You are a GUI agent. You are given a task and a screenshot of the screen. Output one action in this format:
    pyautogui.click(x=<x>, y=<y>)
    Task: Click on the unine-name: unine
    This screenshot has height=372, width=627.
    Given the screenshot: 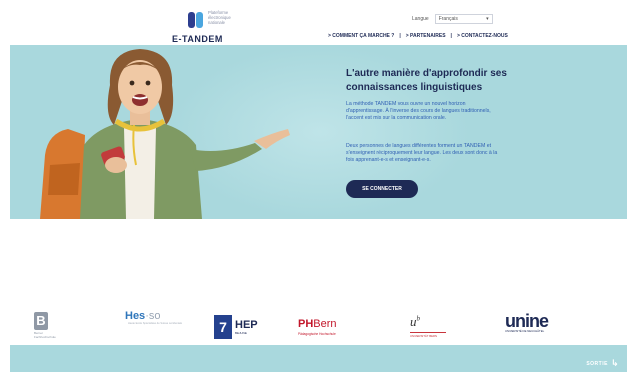 What is the action you would take?
    pyautogui.click(x=527, y=321)
    